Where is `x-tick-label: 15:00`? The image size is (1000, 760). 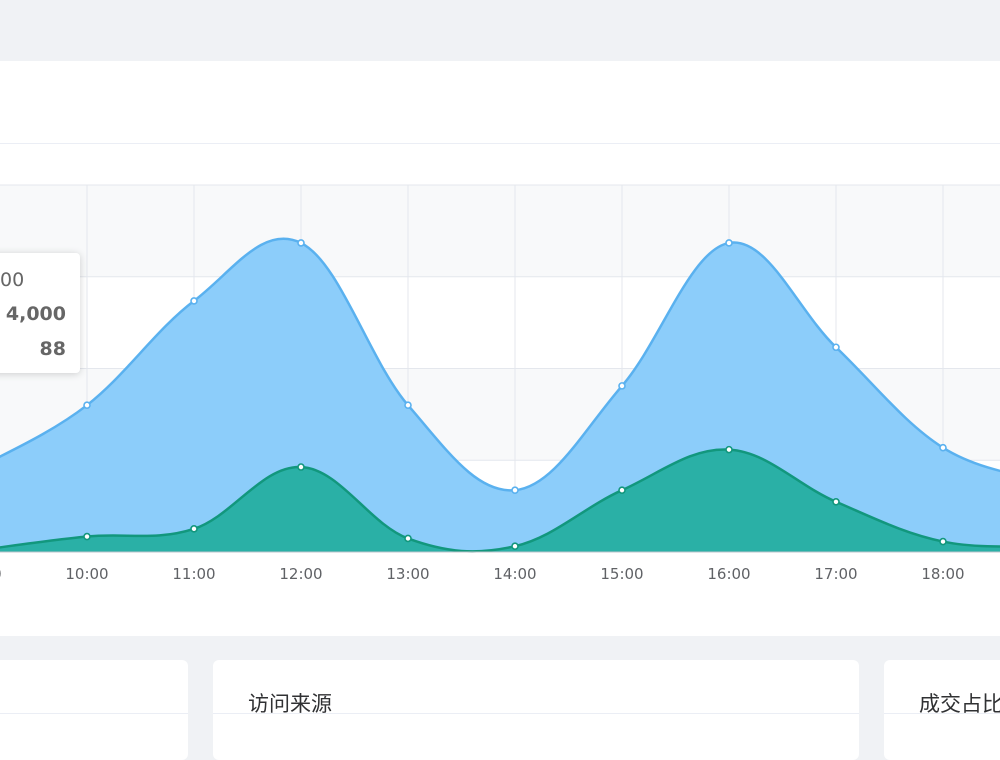 x-tick-label: 15:00 is located at coordinates (621, 574).